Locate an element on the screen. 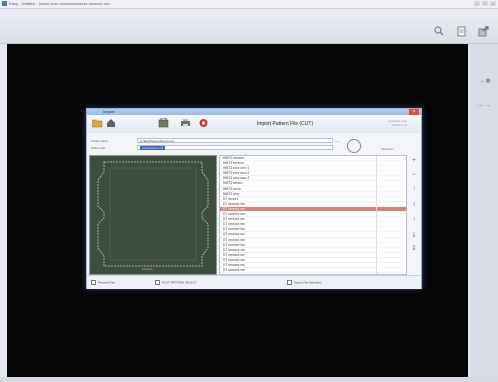  dialog-info: xxxxxxxx xxxx xxxxxx x xx is located at coordinates (397, 123).